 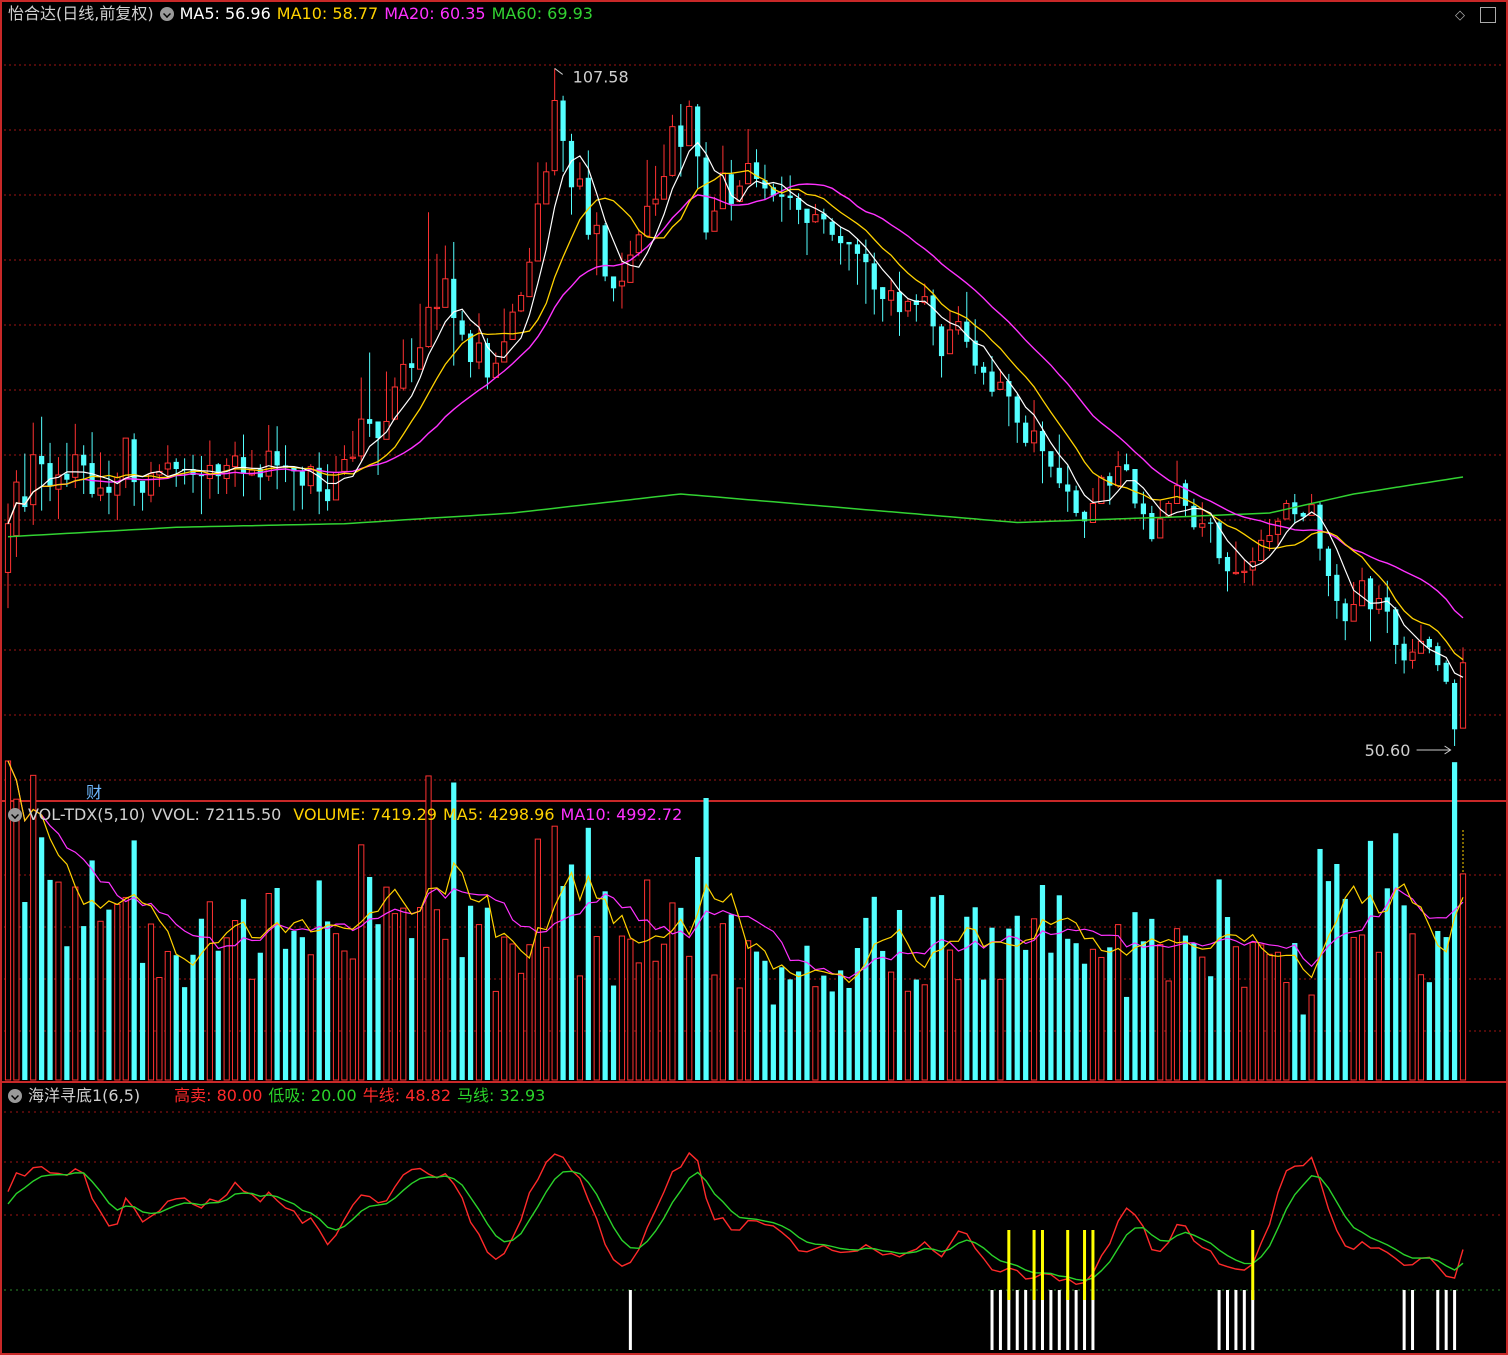 What do you see at coordinates (15, 815) in the screenshot?
I see `volume-settings-icon` at bounding box center [15, 815].